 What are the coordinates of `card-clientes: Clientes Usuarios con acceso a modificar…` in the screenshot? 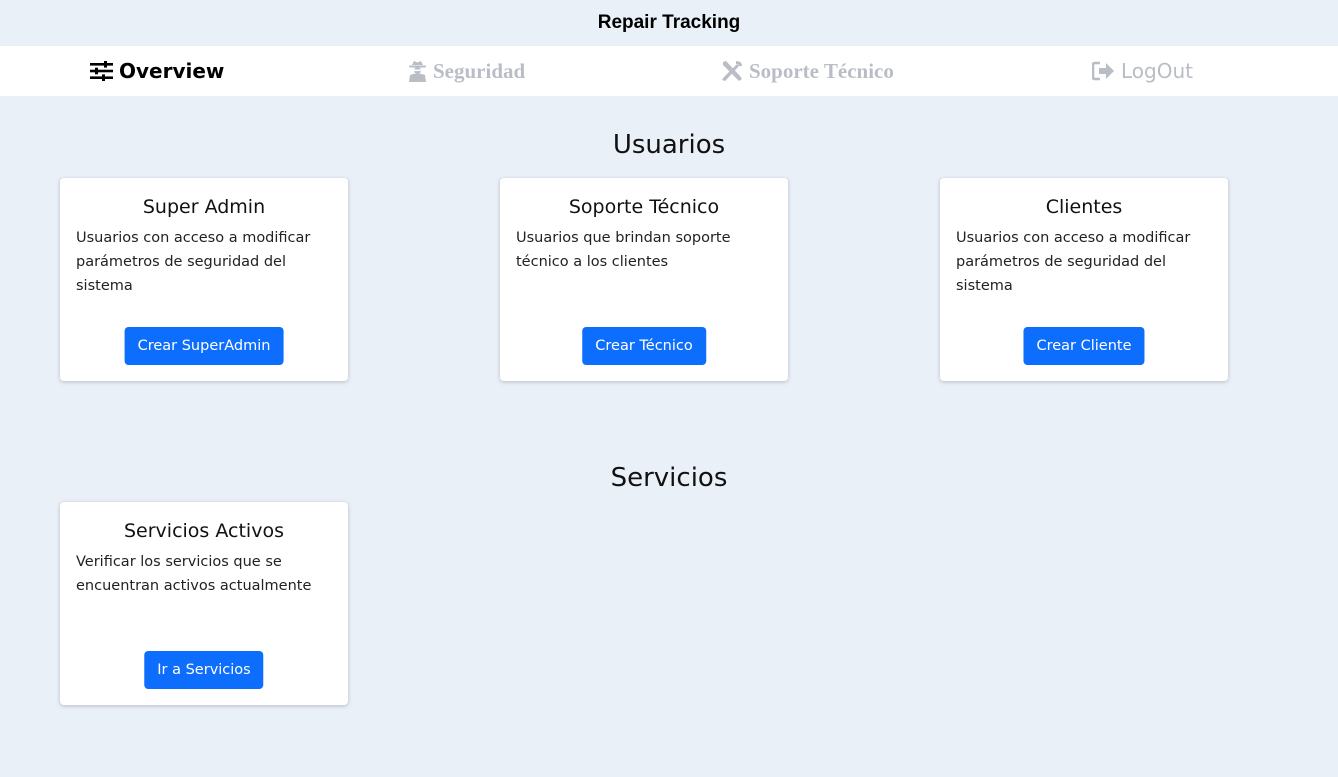 It's located at (1084, 279).